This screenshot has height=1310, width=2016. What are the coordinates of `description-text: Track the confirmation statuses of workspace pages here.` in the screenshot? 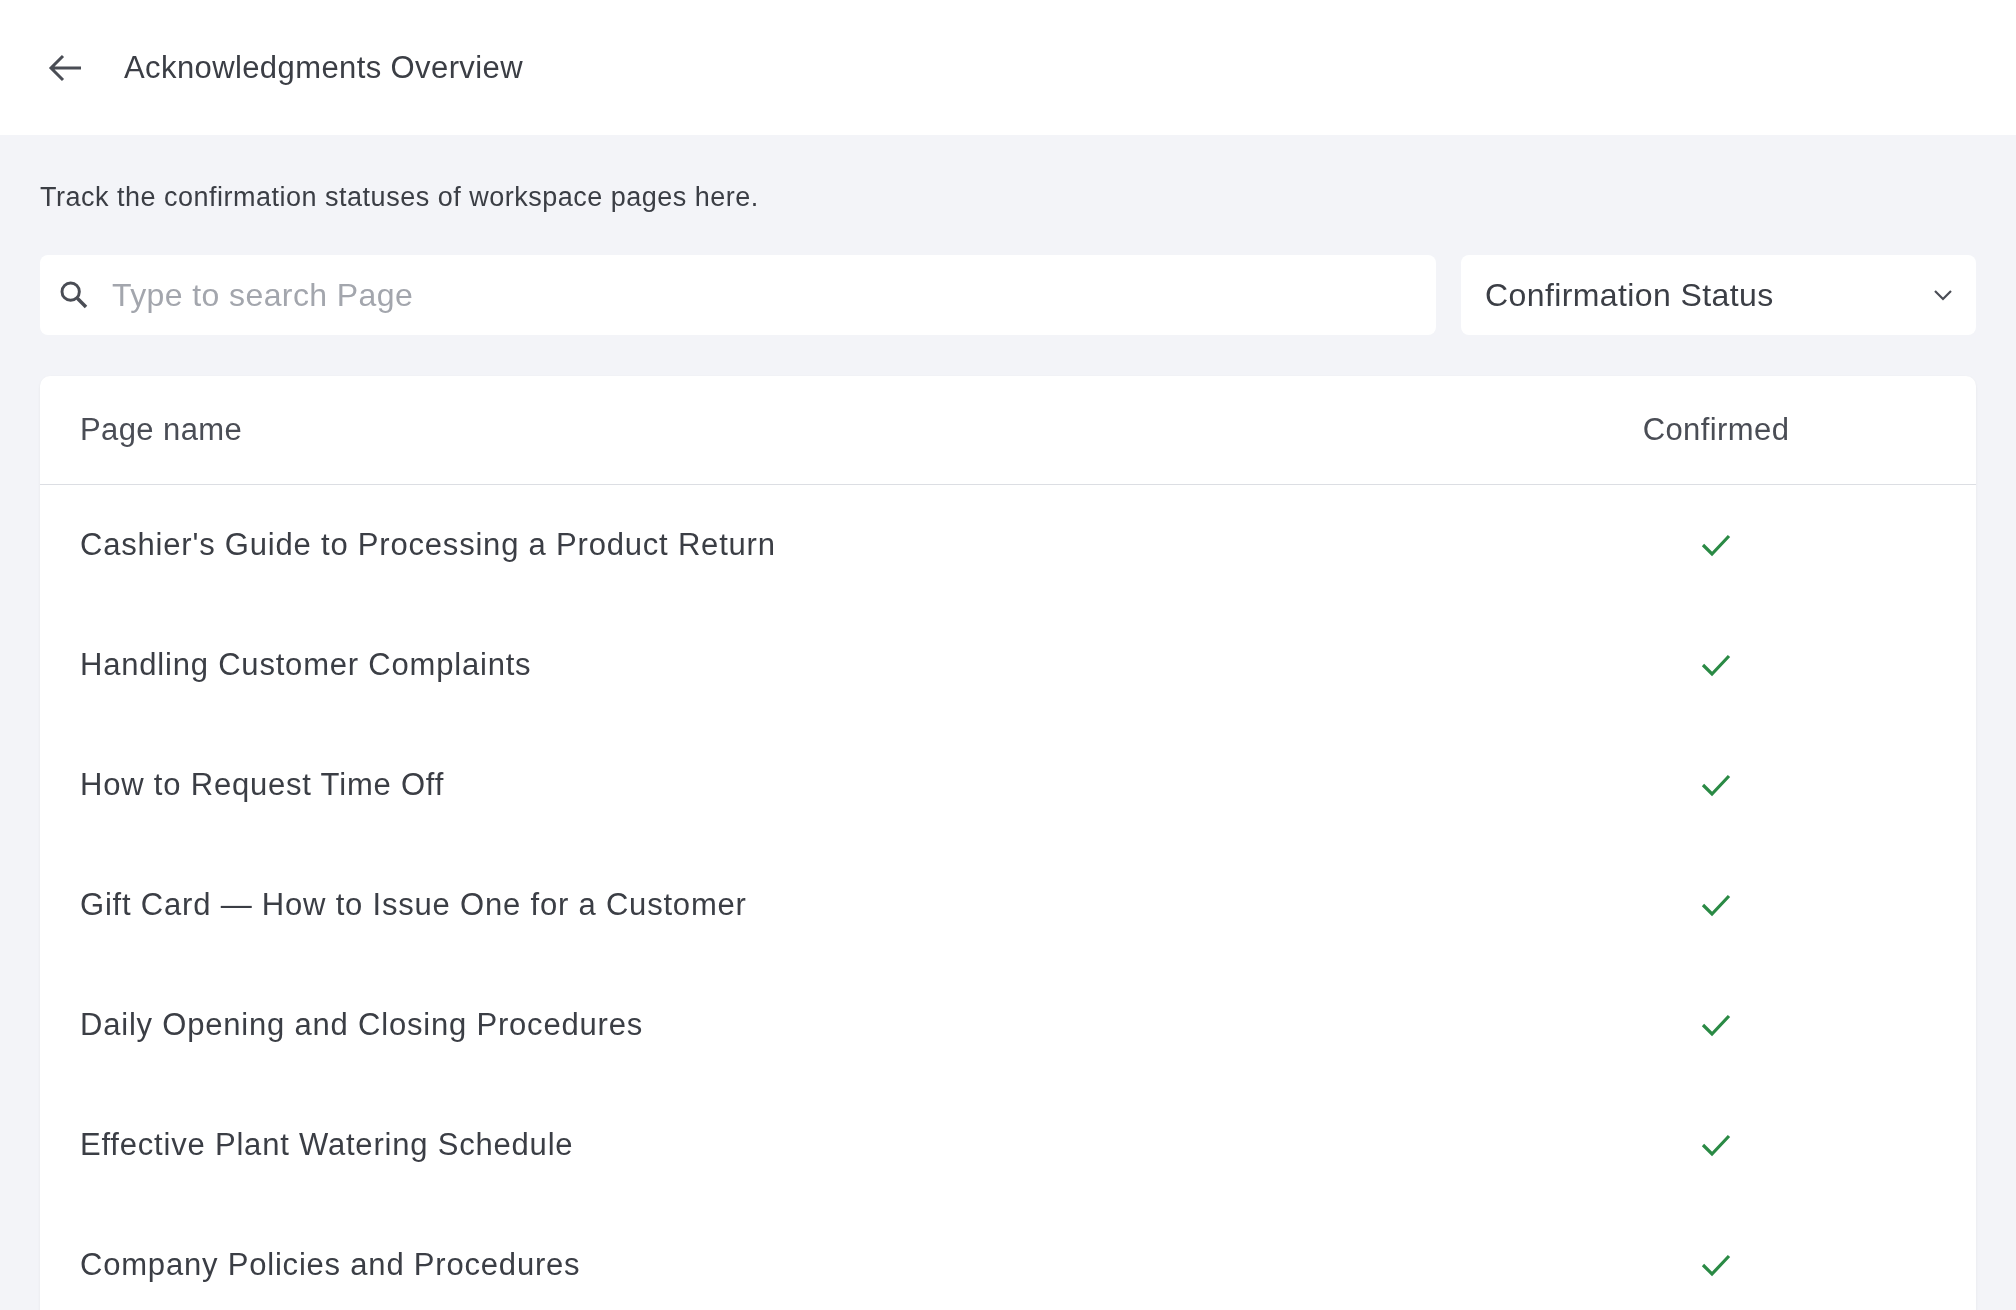 It's located at (400, 197).